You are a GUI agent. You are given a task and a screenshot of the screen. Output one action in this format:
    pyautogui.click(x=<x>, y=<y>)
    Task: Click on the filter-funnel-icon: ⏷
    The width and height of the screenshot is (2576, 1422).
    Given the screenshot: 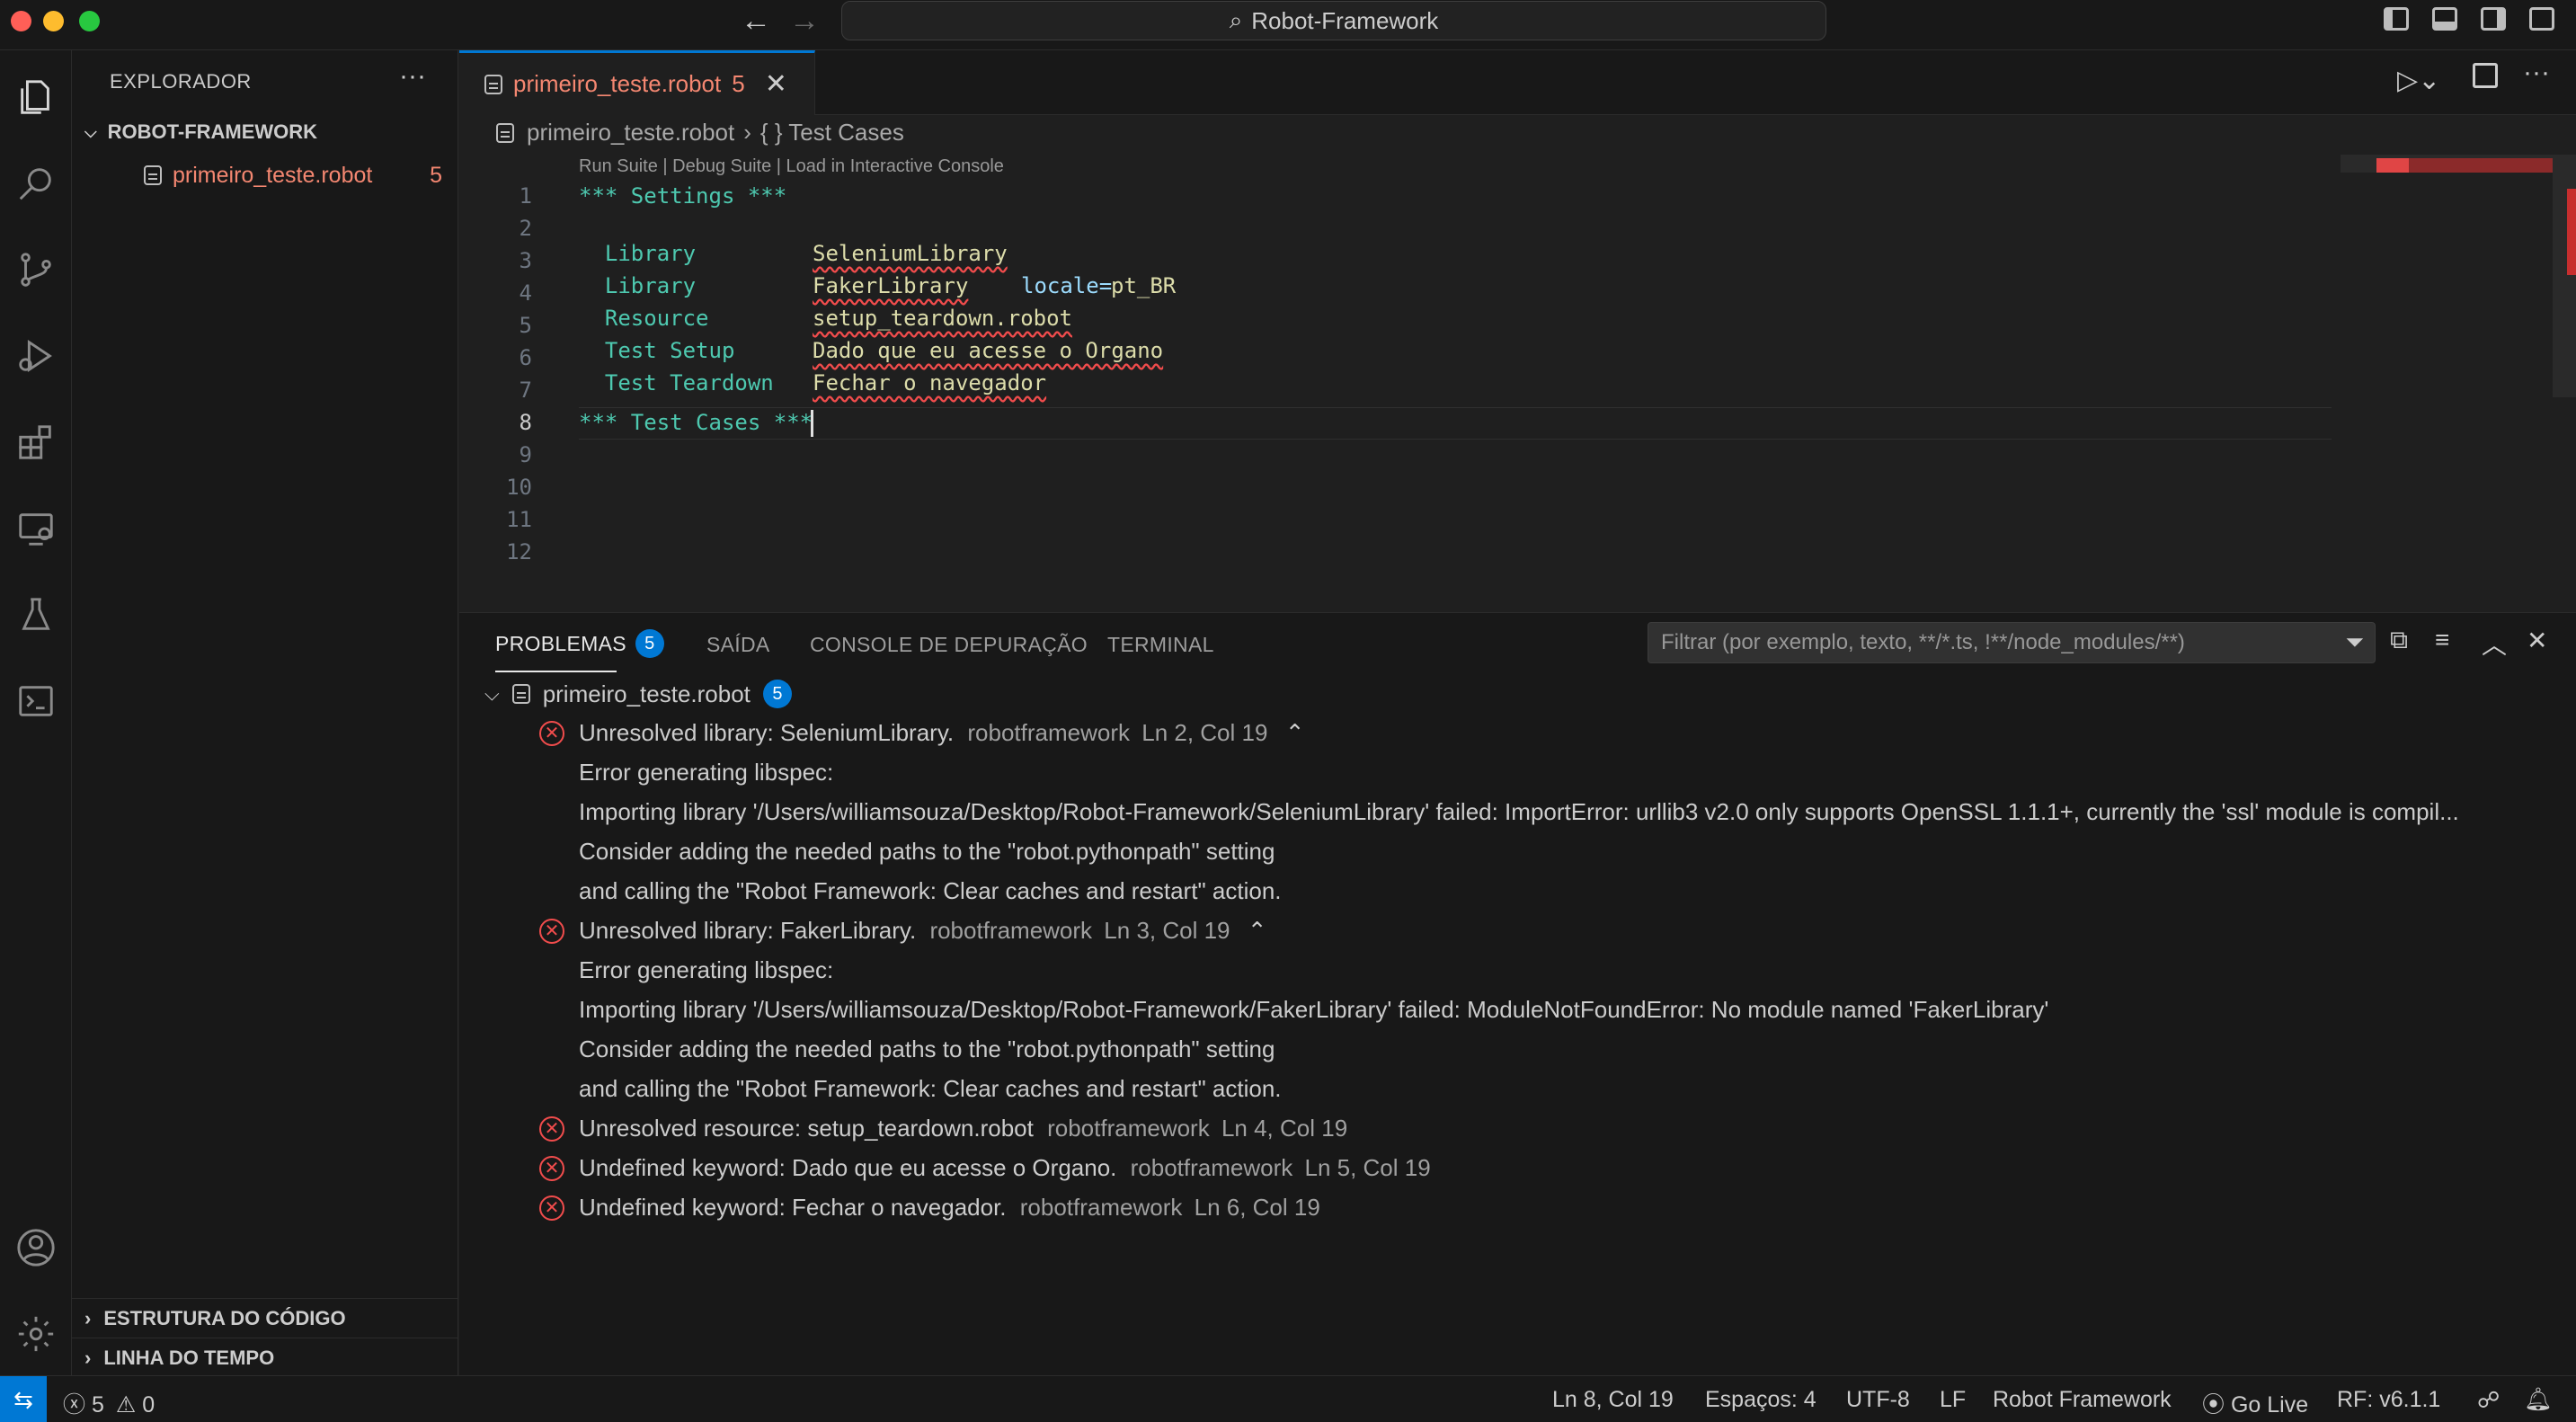 What is the action you would take?
    pyautogui.click(x=2354, y=643)
    